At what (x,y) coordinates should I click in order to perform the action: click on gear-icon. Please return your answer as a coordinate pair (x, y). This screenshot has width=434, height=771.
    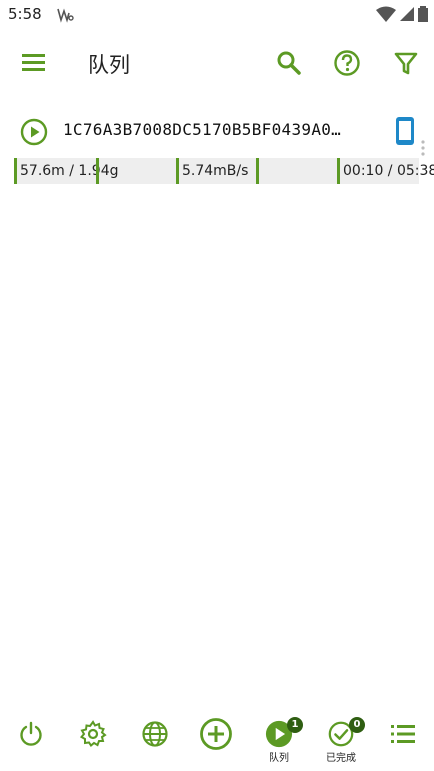
    Looking at the image, I should click on (93, 733).